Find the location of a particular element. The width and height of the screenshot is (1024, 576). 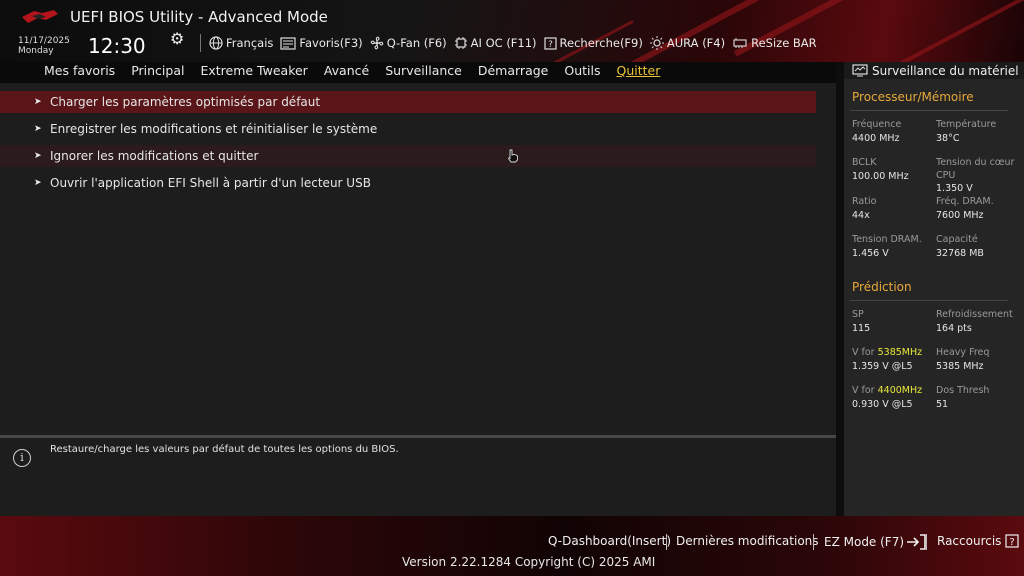

stat-label: Fréquence is located at coordinates (877, 124).